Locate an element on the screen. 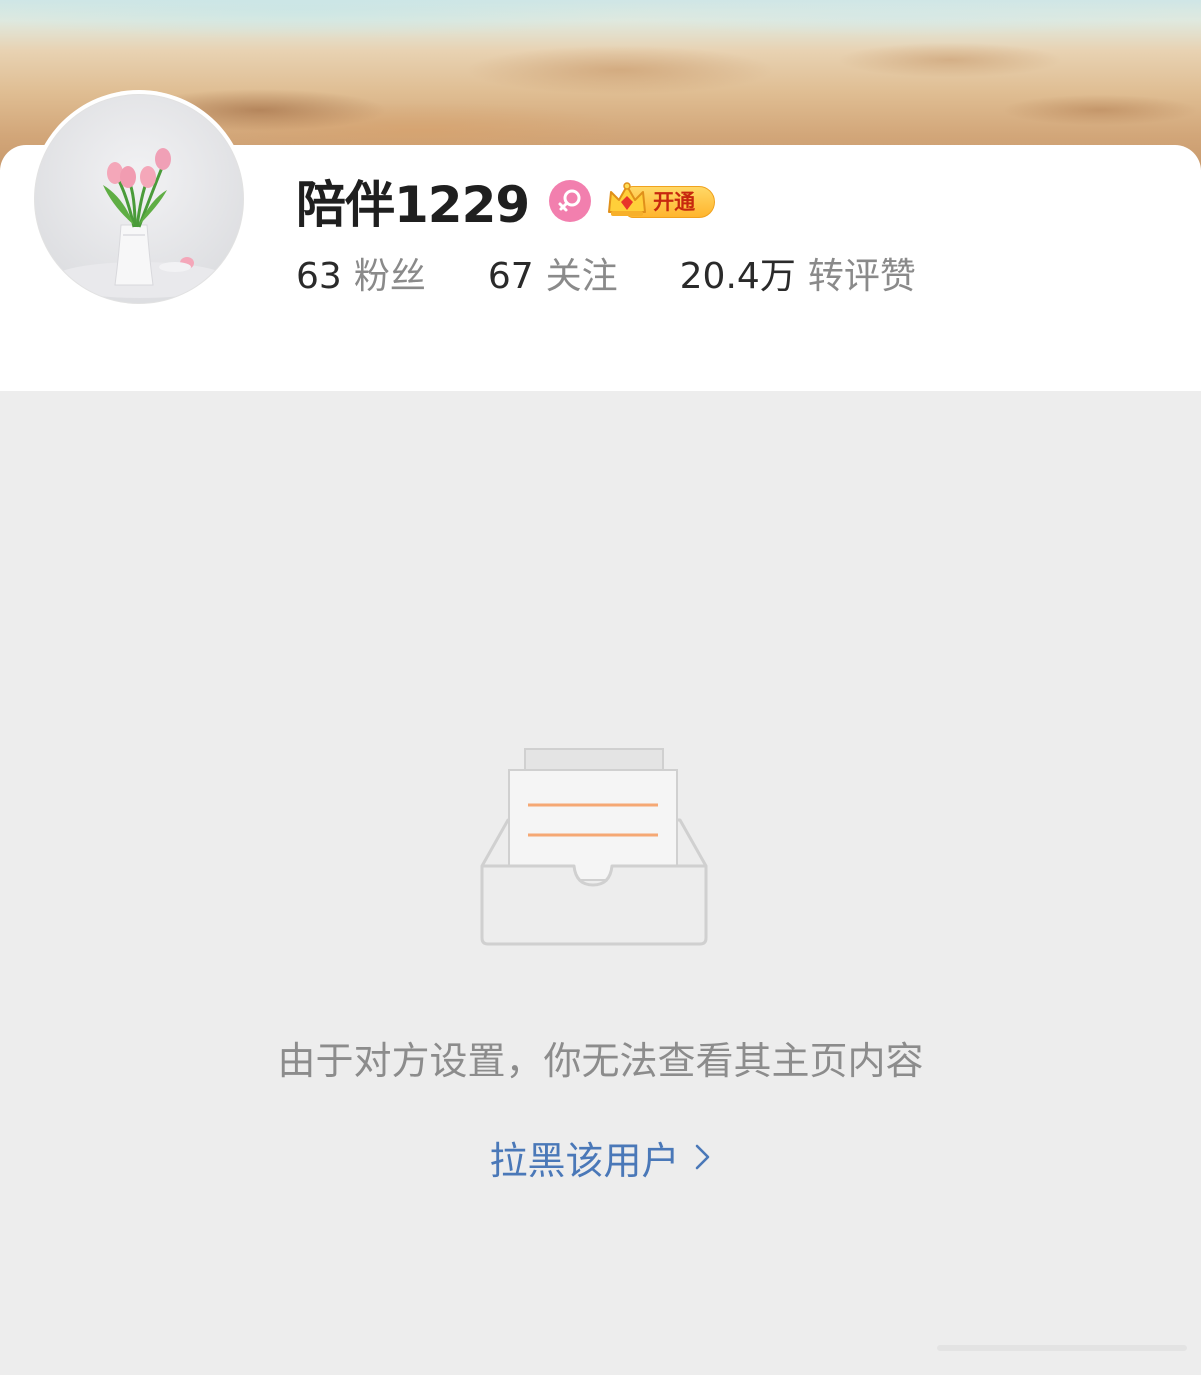 The width and height of the screenshot is (1201, 1375). stat-label: 转评赞 is located at coordinates (861, 276).